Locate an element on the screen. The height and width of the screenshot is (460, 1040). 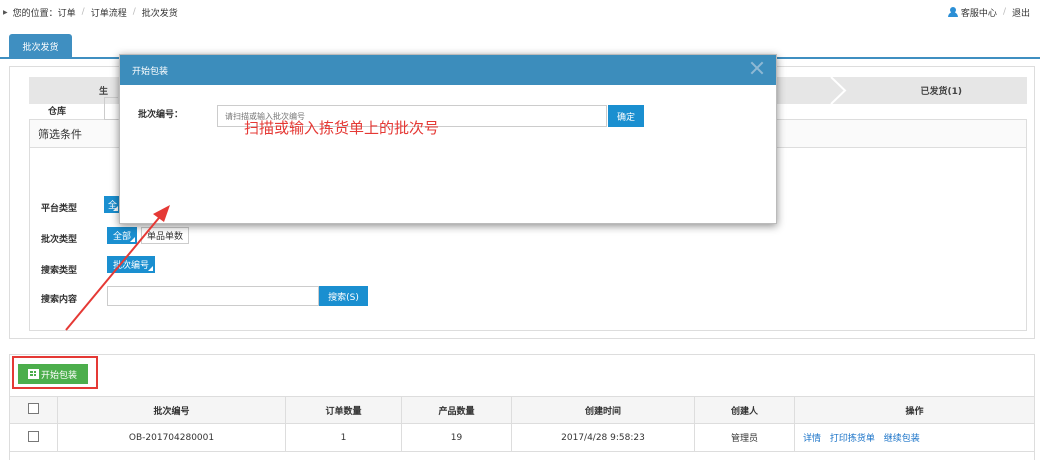
continue-packing-link: 继续包装 is located at coordinates (902, 439).